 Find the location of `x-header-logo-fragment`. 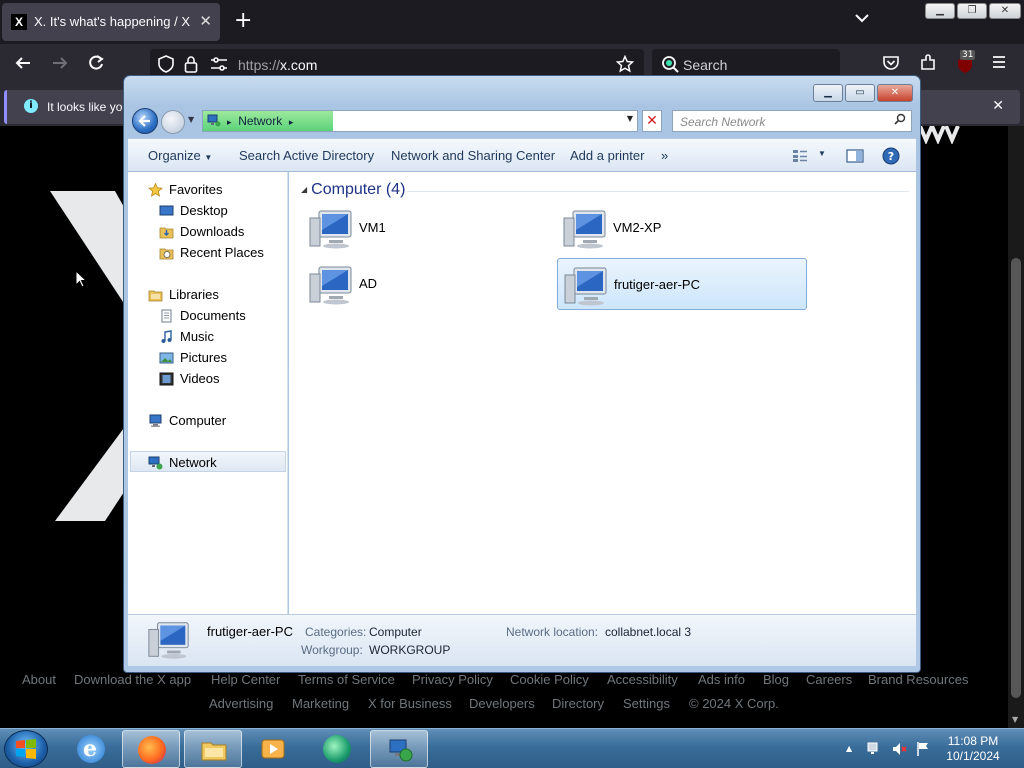

x-header-logo-fragment is located at coordinates (939, 135).